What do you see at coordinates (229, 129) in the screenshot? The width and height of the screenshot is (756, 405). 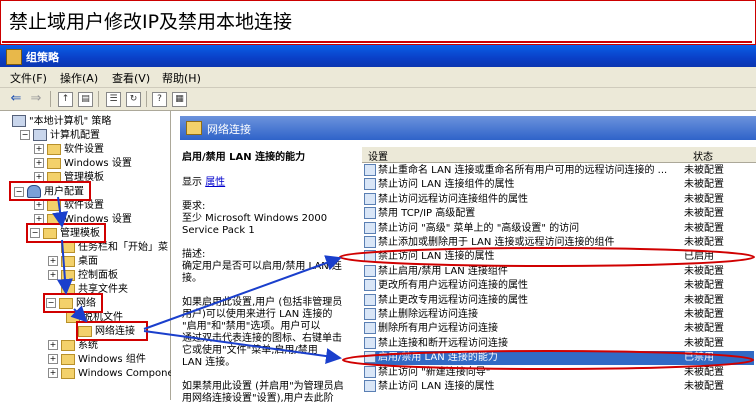 I see `detail-header-title: 网络连接` at bounding box center [229, 129].